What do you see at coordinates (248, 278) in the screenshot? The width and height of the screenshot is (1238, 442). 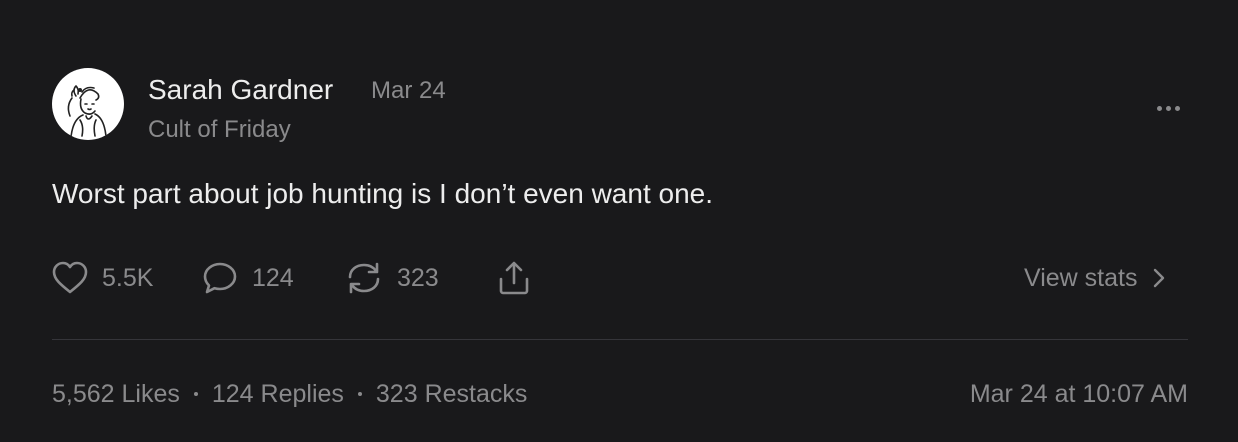 I see `comment-button: 124` at bounding box center [248, 278].